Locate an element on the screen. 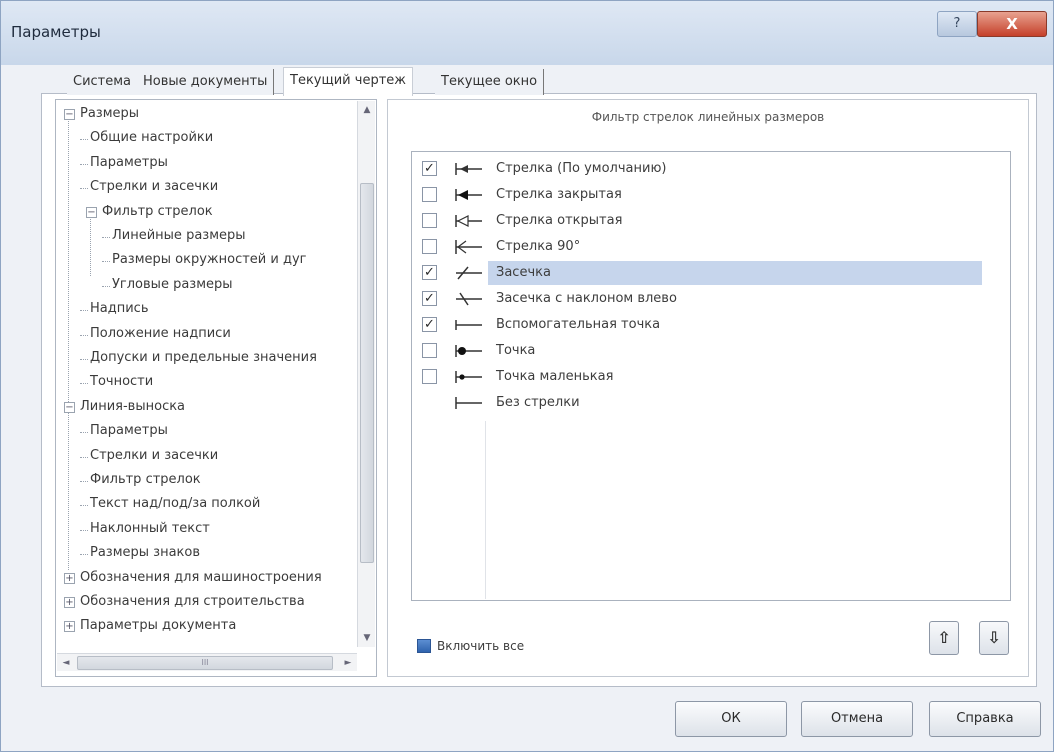 The height and width of the screenshot is (752, 1054). arrow-option-label: Точка is located at coordinates (516, 350).